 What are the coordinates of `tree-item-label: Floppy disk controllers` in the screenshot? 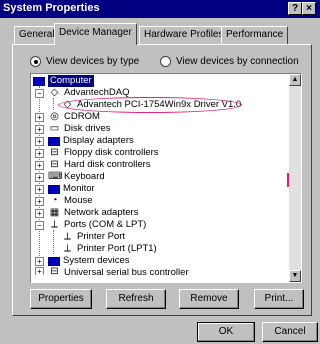 It's located at (111, 152).